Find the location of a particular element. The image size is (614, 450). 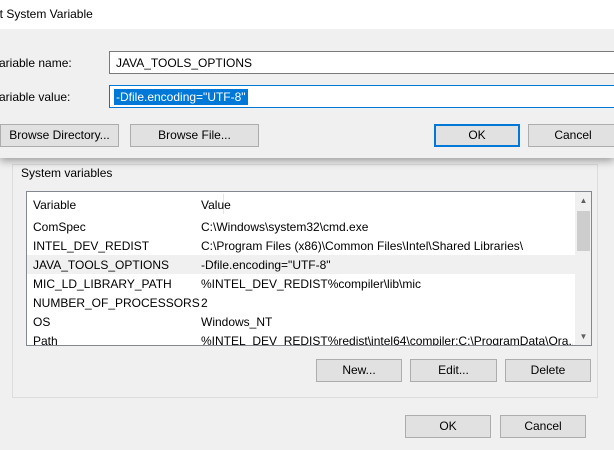

table-row: NUMBER_OF_PROCESSORS 2 is located at coordinates (301, 302).